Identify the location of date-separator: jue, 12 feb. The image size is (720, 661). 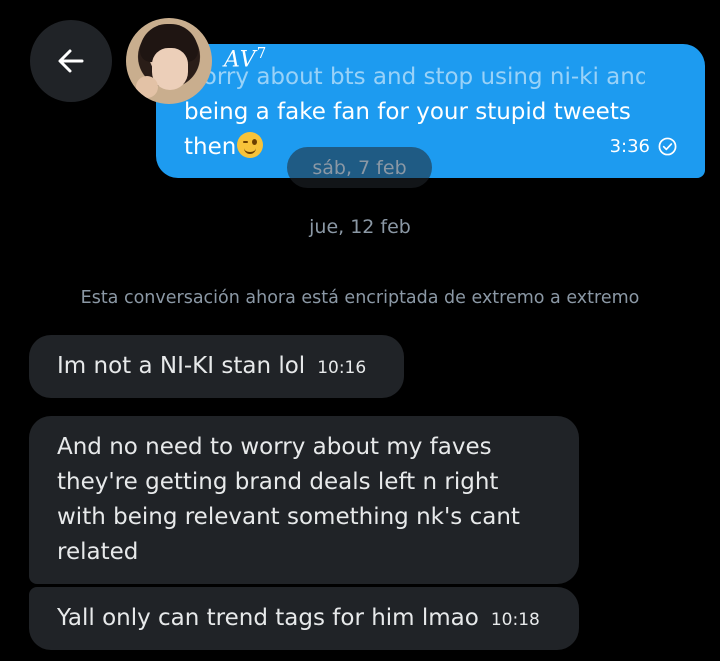
(360, 227).